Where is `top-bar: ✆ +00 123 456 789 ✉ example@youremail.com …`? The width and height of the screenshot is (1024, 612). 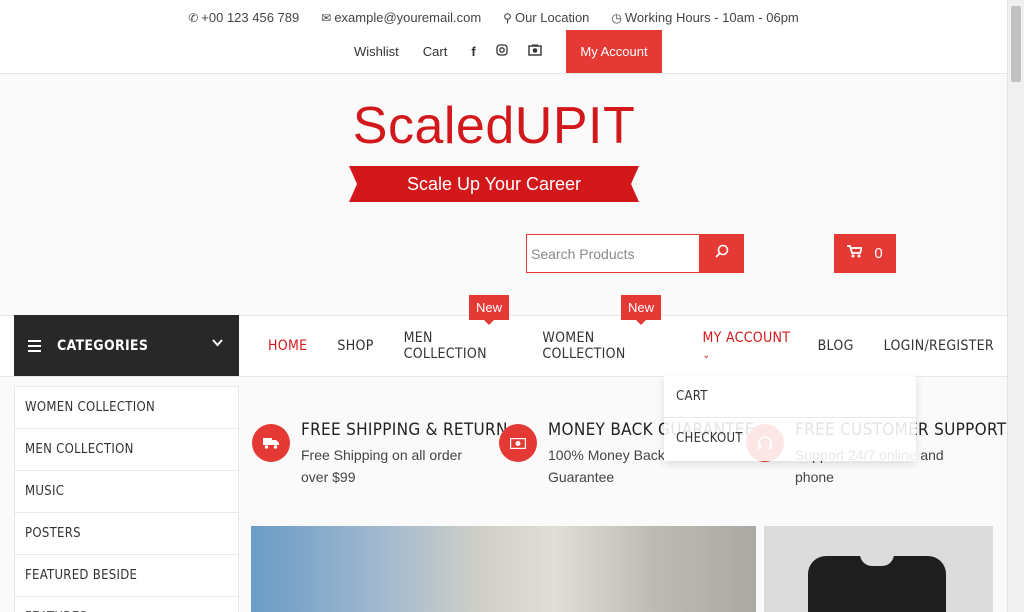 top-bar: ✆ +00 123 456 789 ✉ example@youremail.com … is located at coordinates (503, 37).